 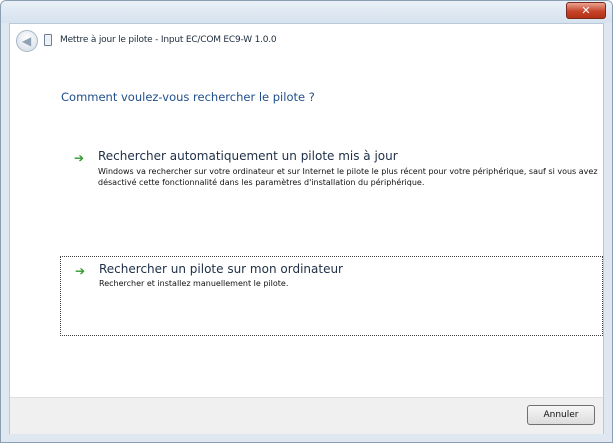 I want to click on title-bar: ✕, so click(x=306, y=12).